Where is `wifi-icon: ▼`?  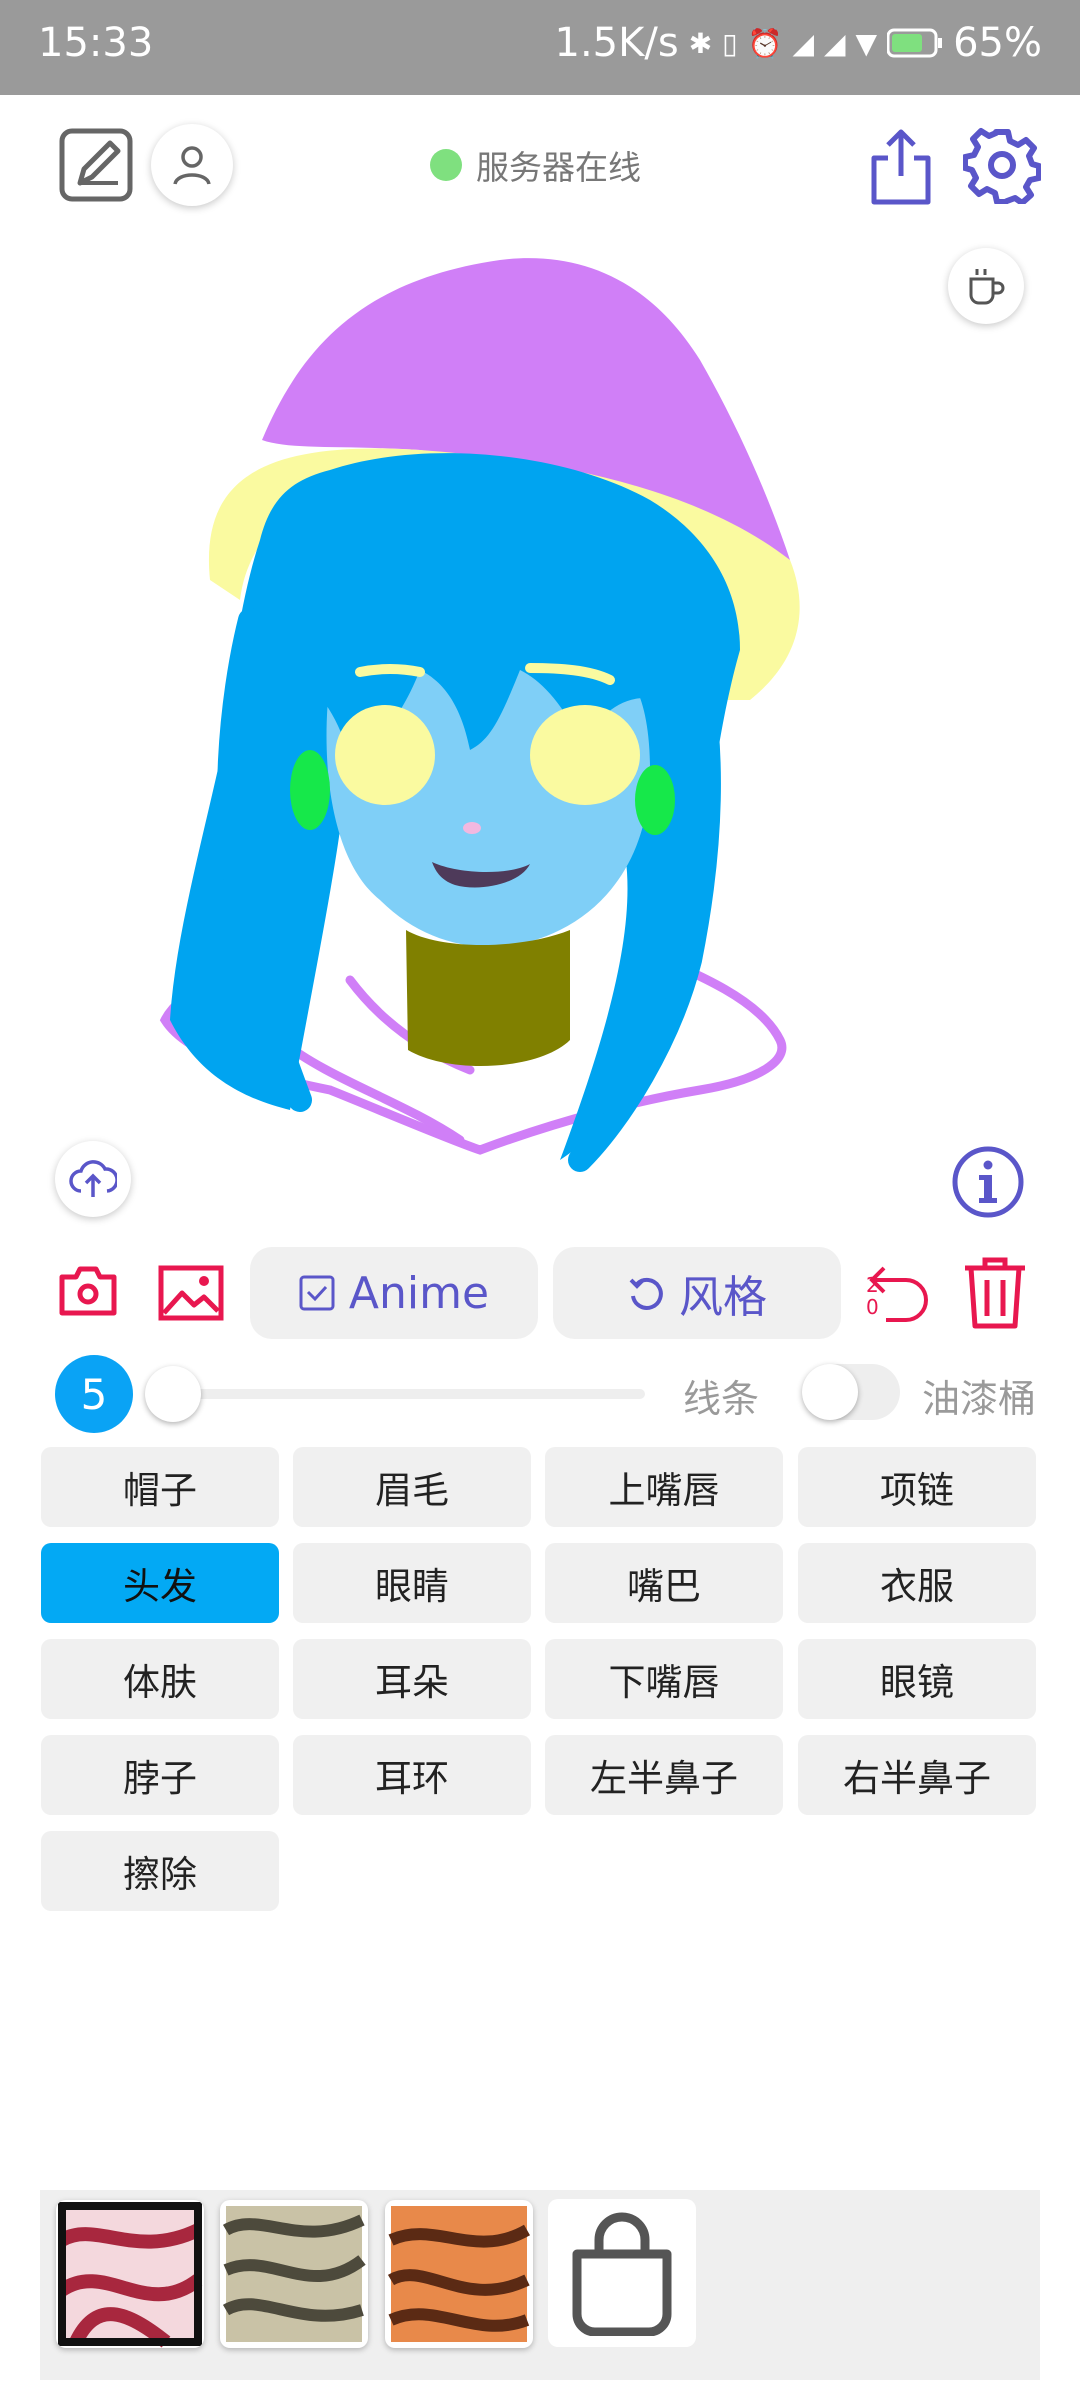 wifi-icon: ▼ is located at coordinates (866, 43).